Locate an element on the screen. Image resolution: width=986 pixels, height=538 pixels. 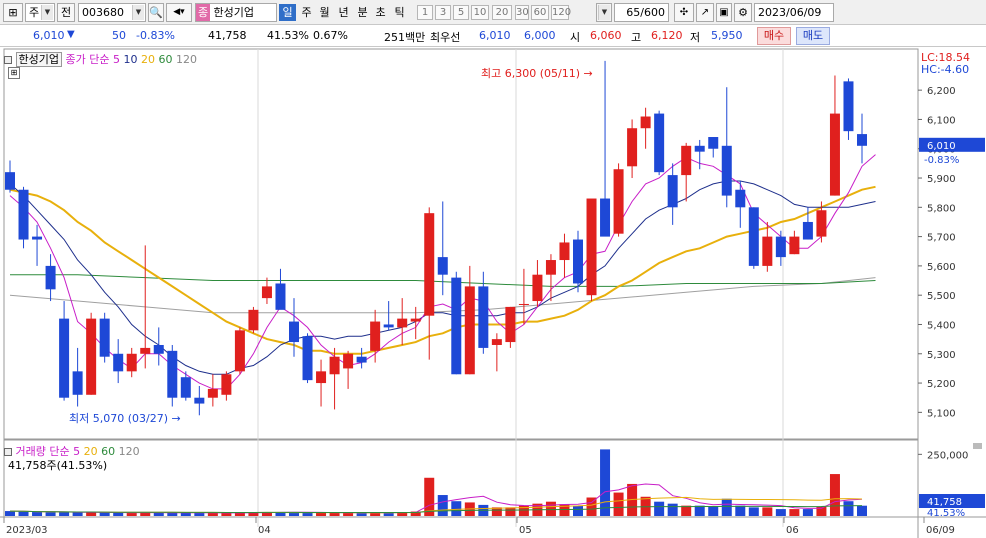
best-ask: 6,010 is located at coordinates (495, 35).